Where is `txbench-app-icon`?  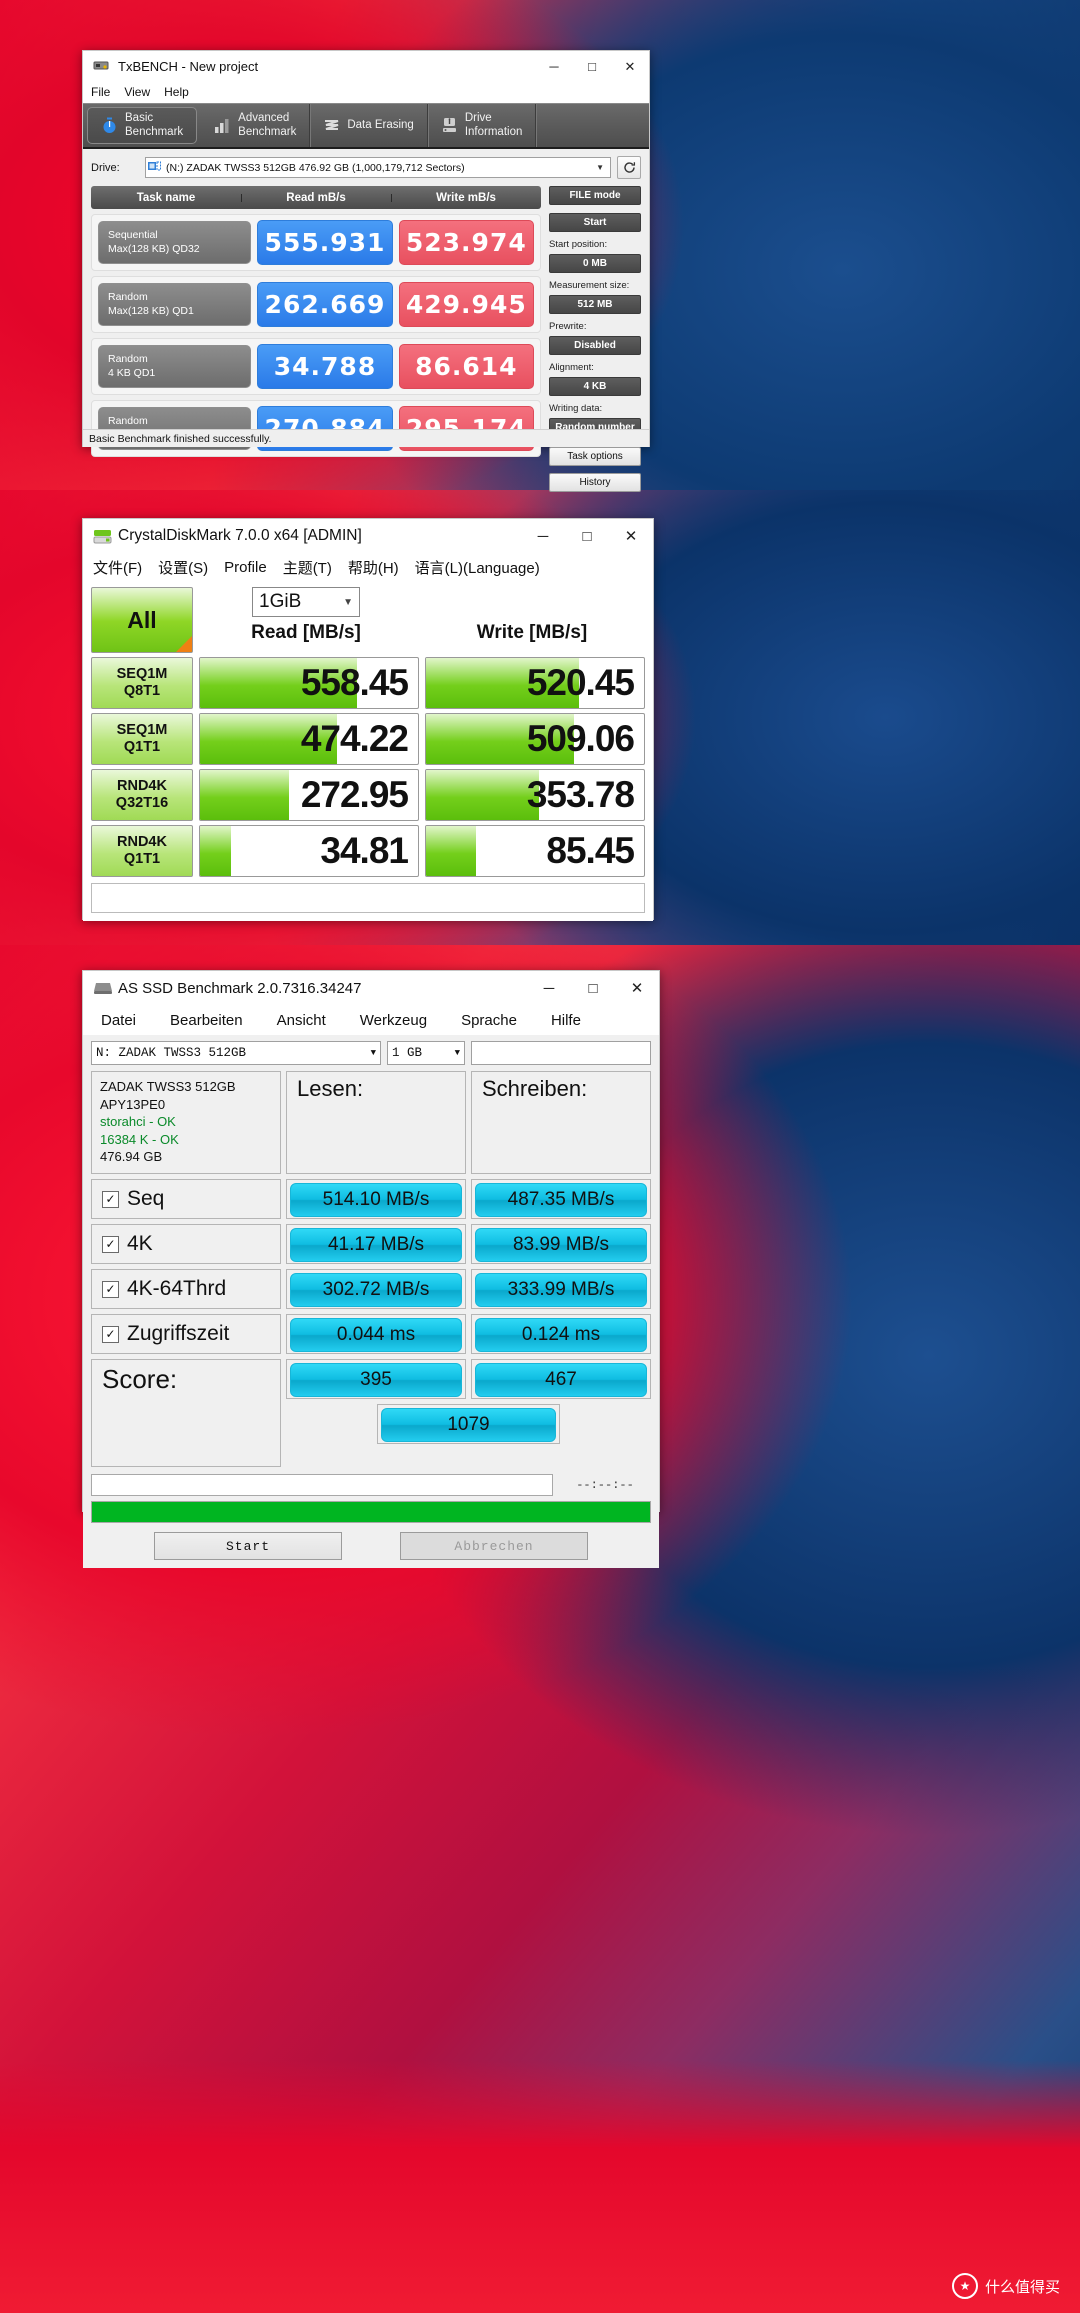
txbench-app-icon is located at coordinates (102, 66).